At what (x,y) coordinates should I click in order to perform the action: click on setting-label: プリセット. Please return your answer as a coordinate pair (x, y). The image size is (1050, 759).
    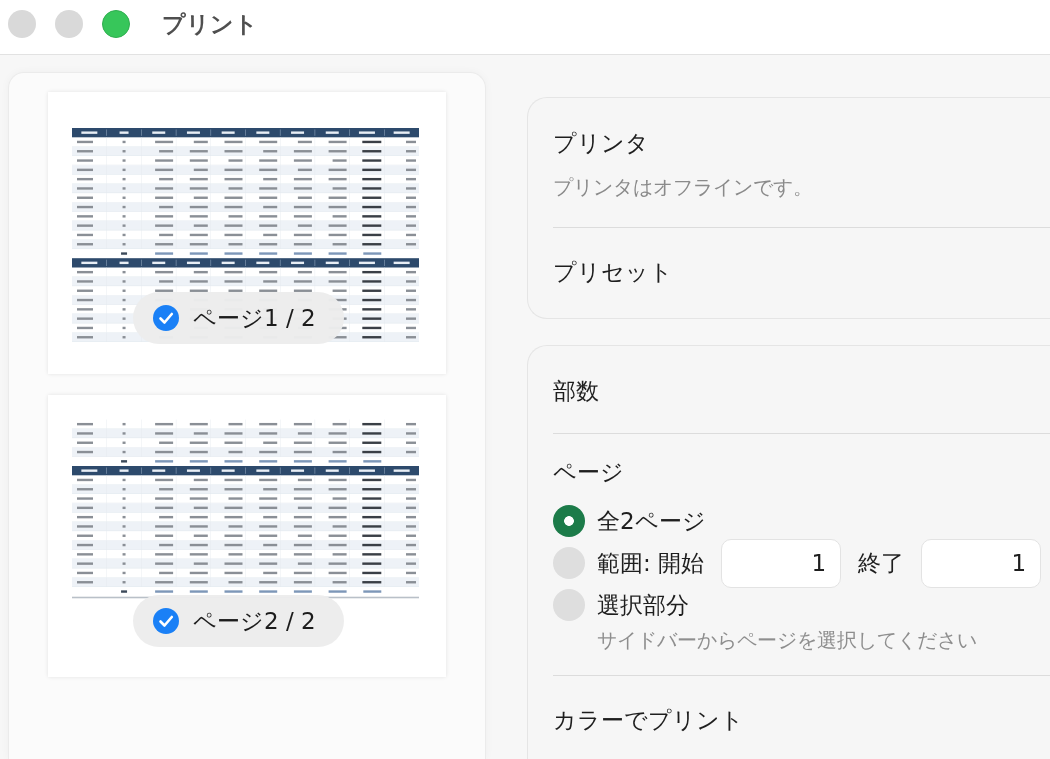
    Looking at the image, I should click on (613, 272).